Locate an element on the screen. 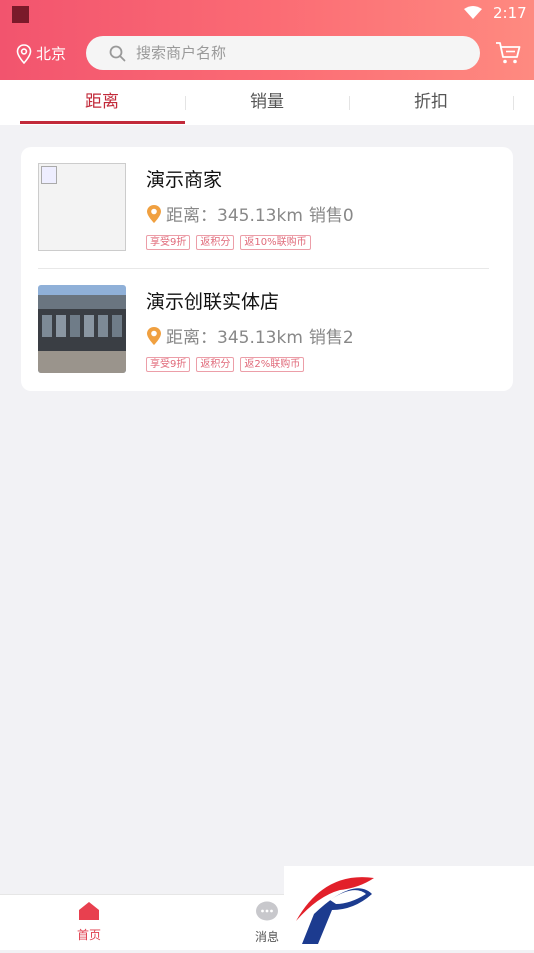 The width and height of the screenshot is (534, 953). store-photo is located at coordinates (82, 329).